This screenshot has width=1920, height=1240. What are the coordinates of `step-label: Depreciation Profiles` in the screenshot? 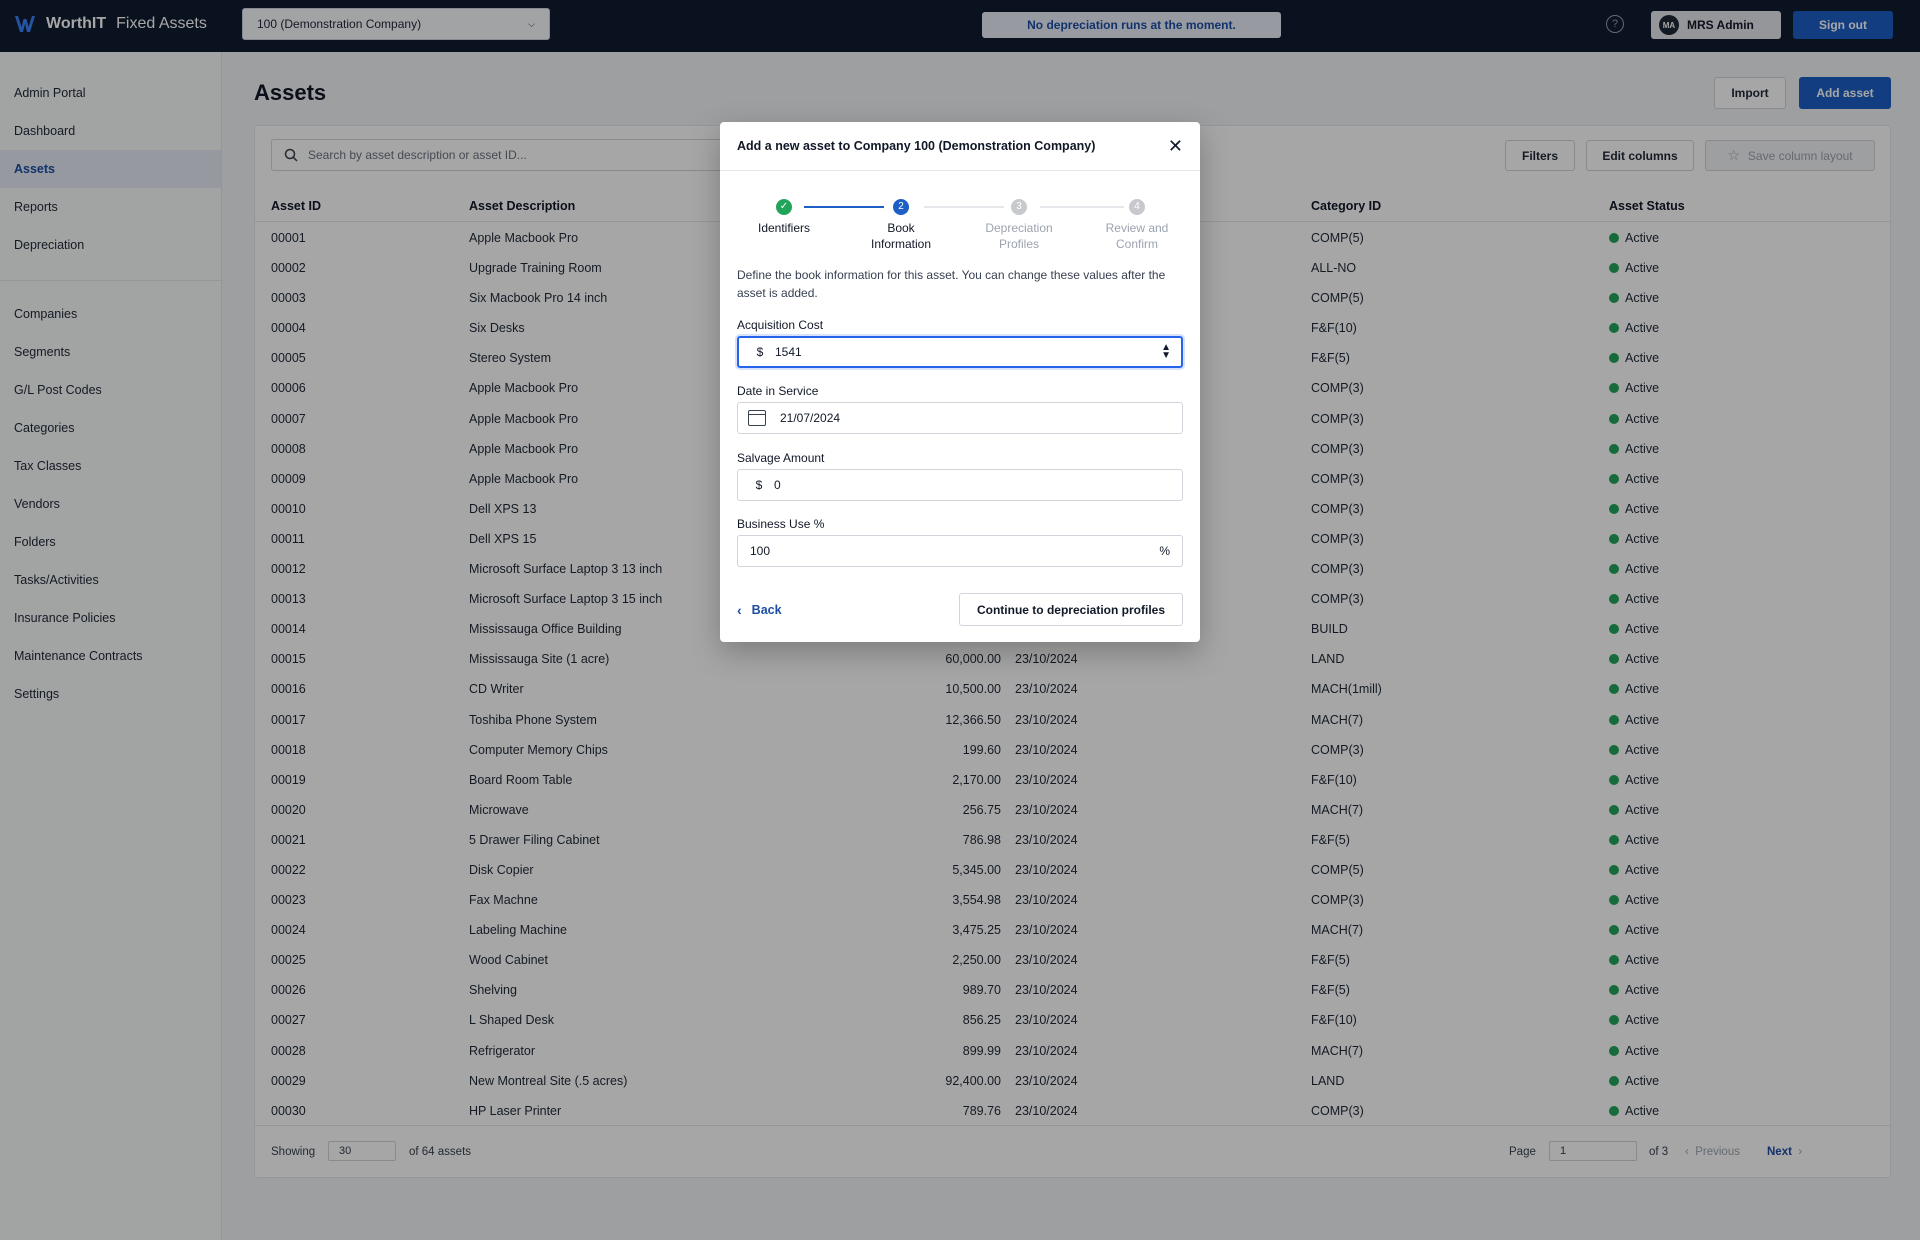 It's located at (1019, 236).